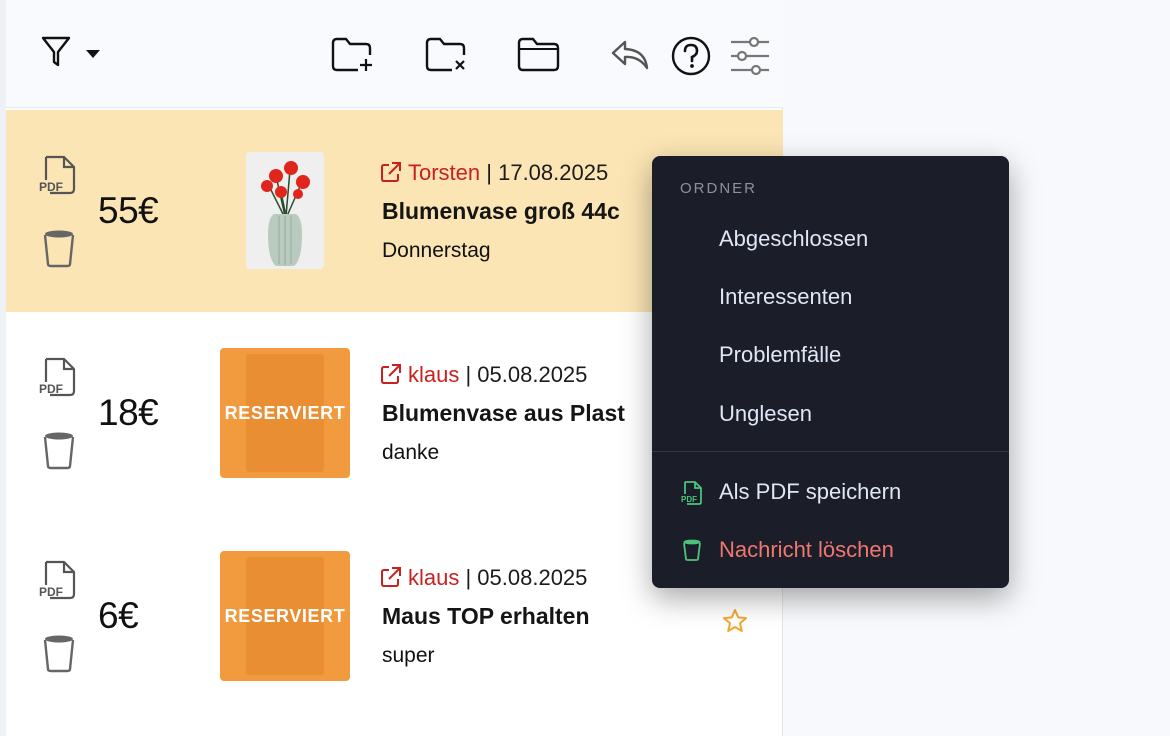  What do you see at coordinates (544, 172) in the screenshot?
I see `message-date: | 17.08.2025` at bounding box center [544, 172].